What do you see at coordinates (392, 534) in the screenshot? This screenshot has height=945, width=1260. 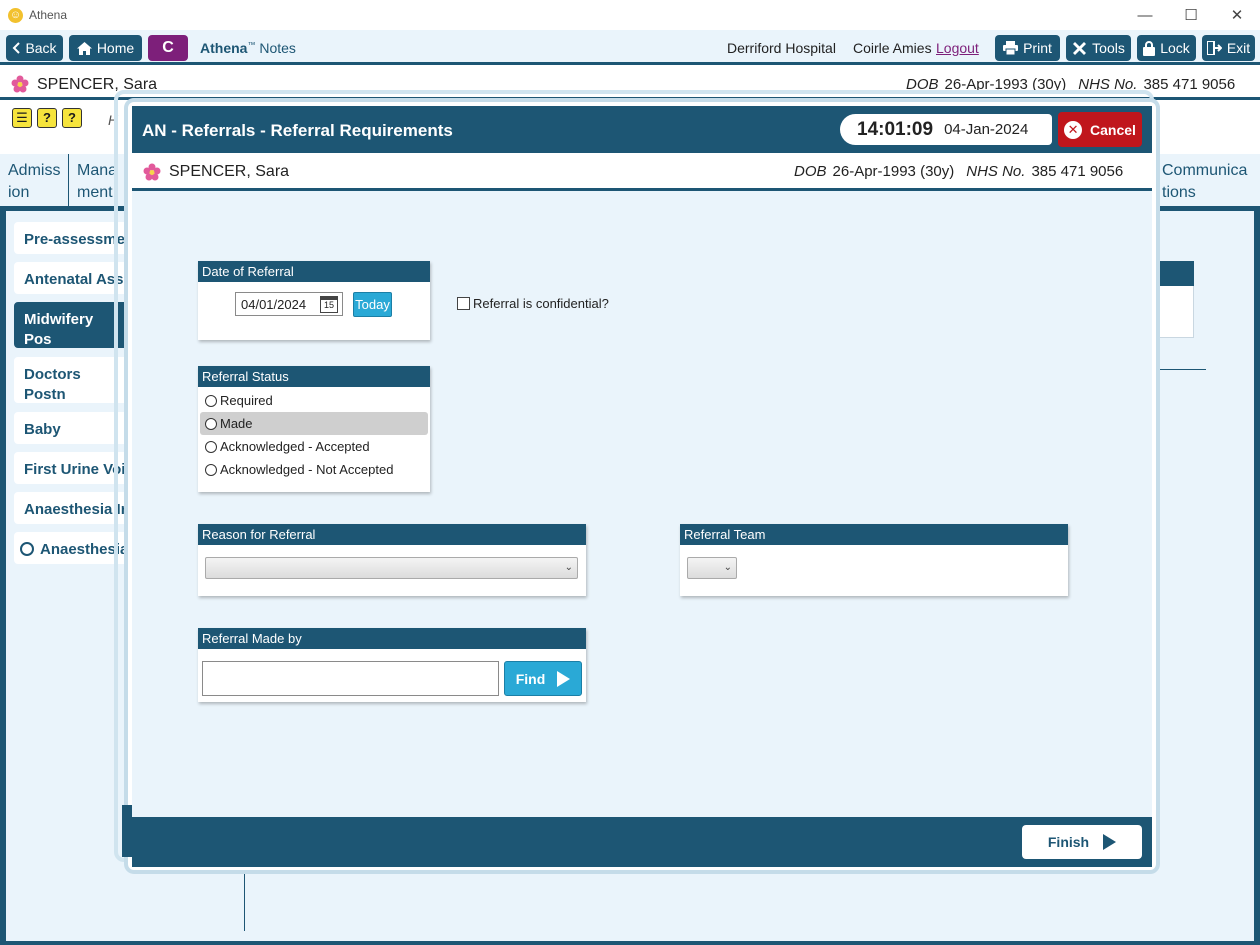 I see `group-heading: Reason for Referral` at bounding box center [392, 534].